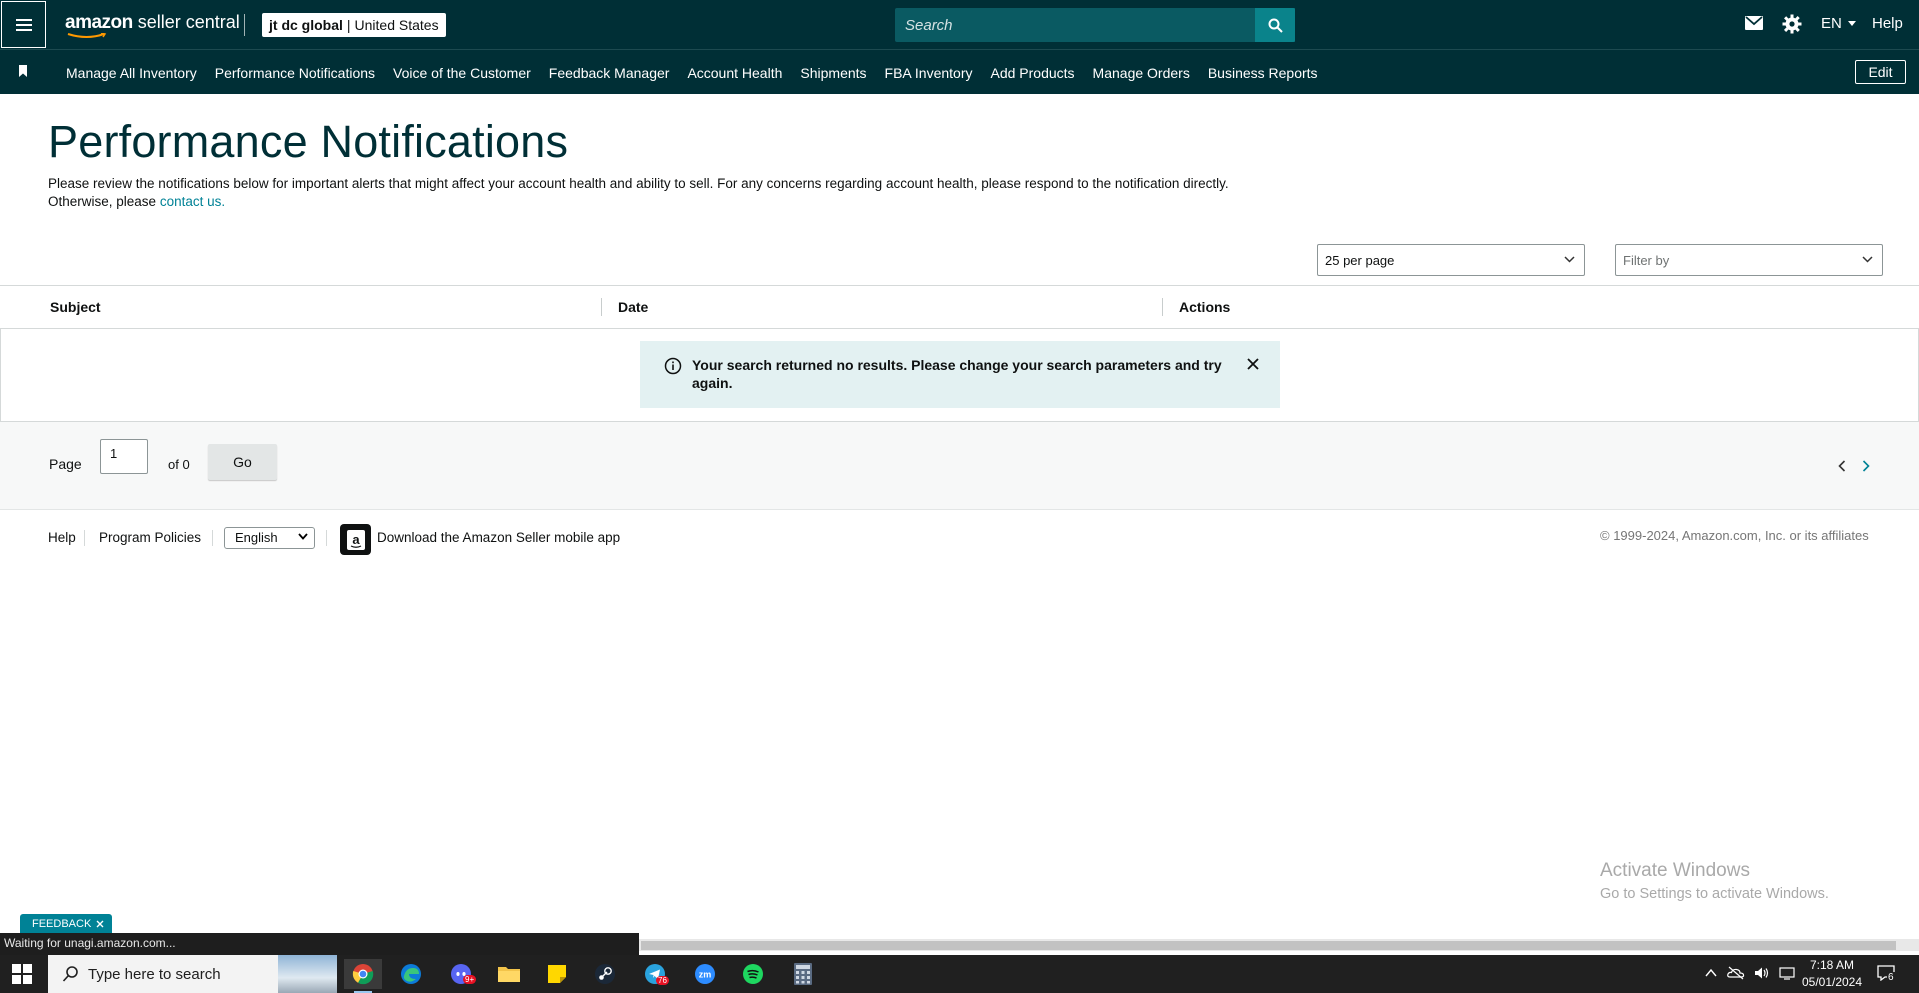 This screenshot has height=993, width=1919. What do you see at coordinates (22, 974) in the screenshot?
I see `windows-start-icon` at bounding box center [22, 974].